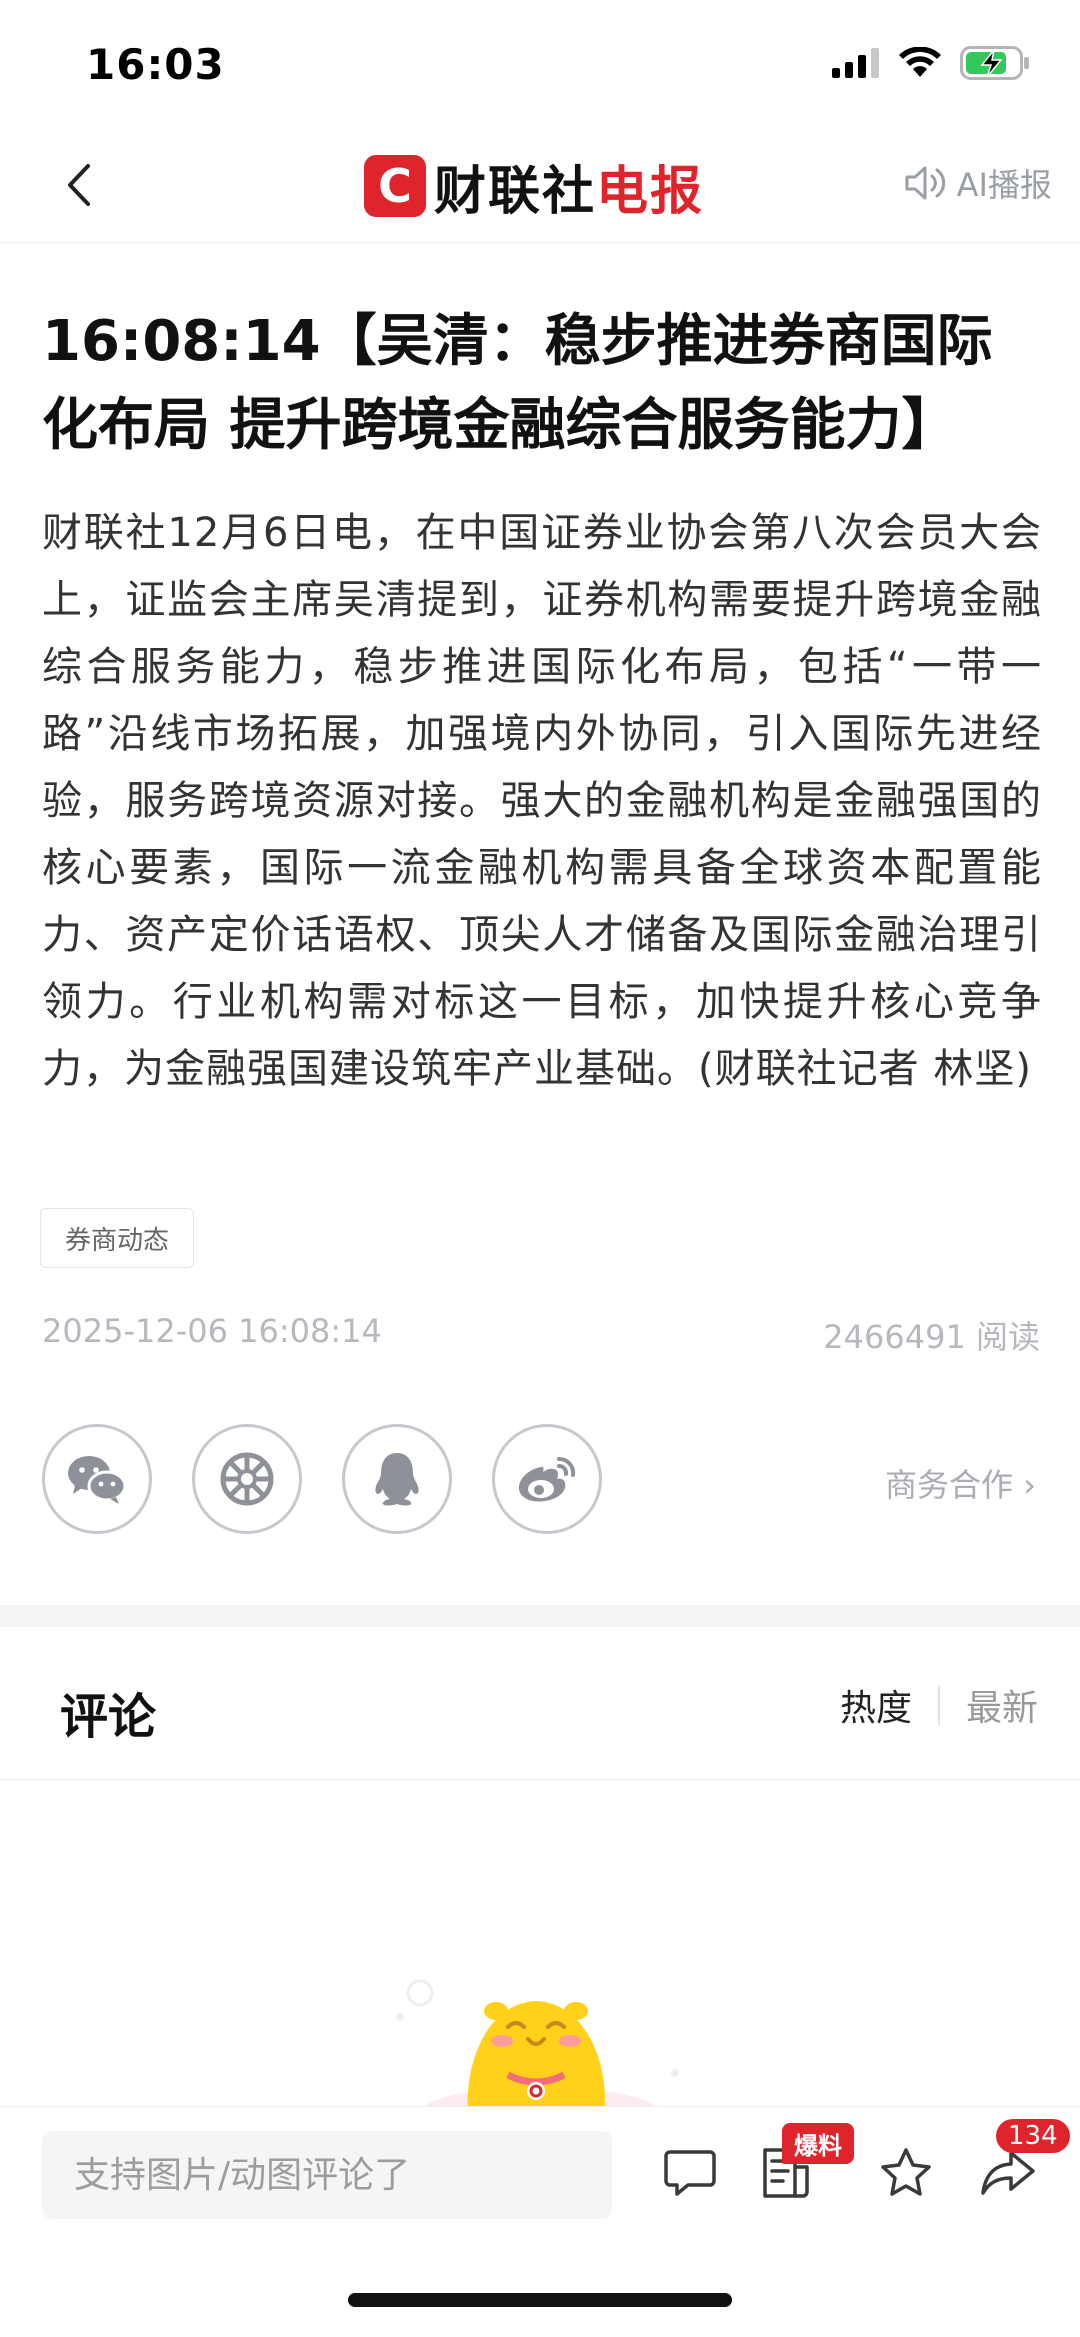 This screenshot has height=2337, width=1080. Describe the element at coordinates (920, 62) in the screenshot. I see `wifi-icon` at that location.